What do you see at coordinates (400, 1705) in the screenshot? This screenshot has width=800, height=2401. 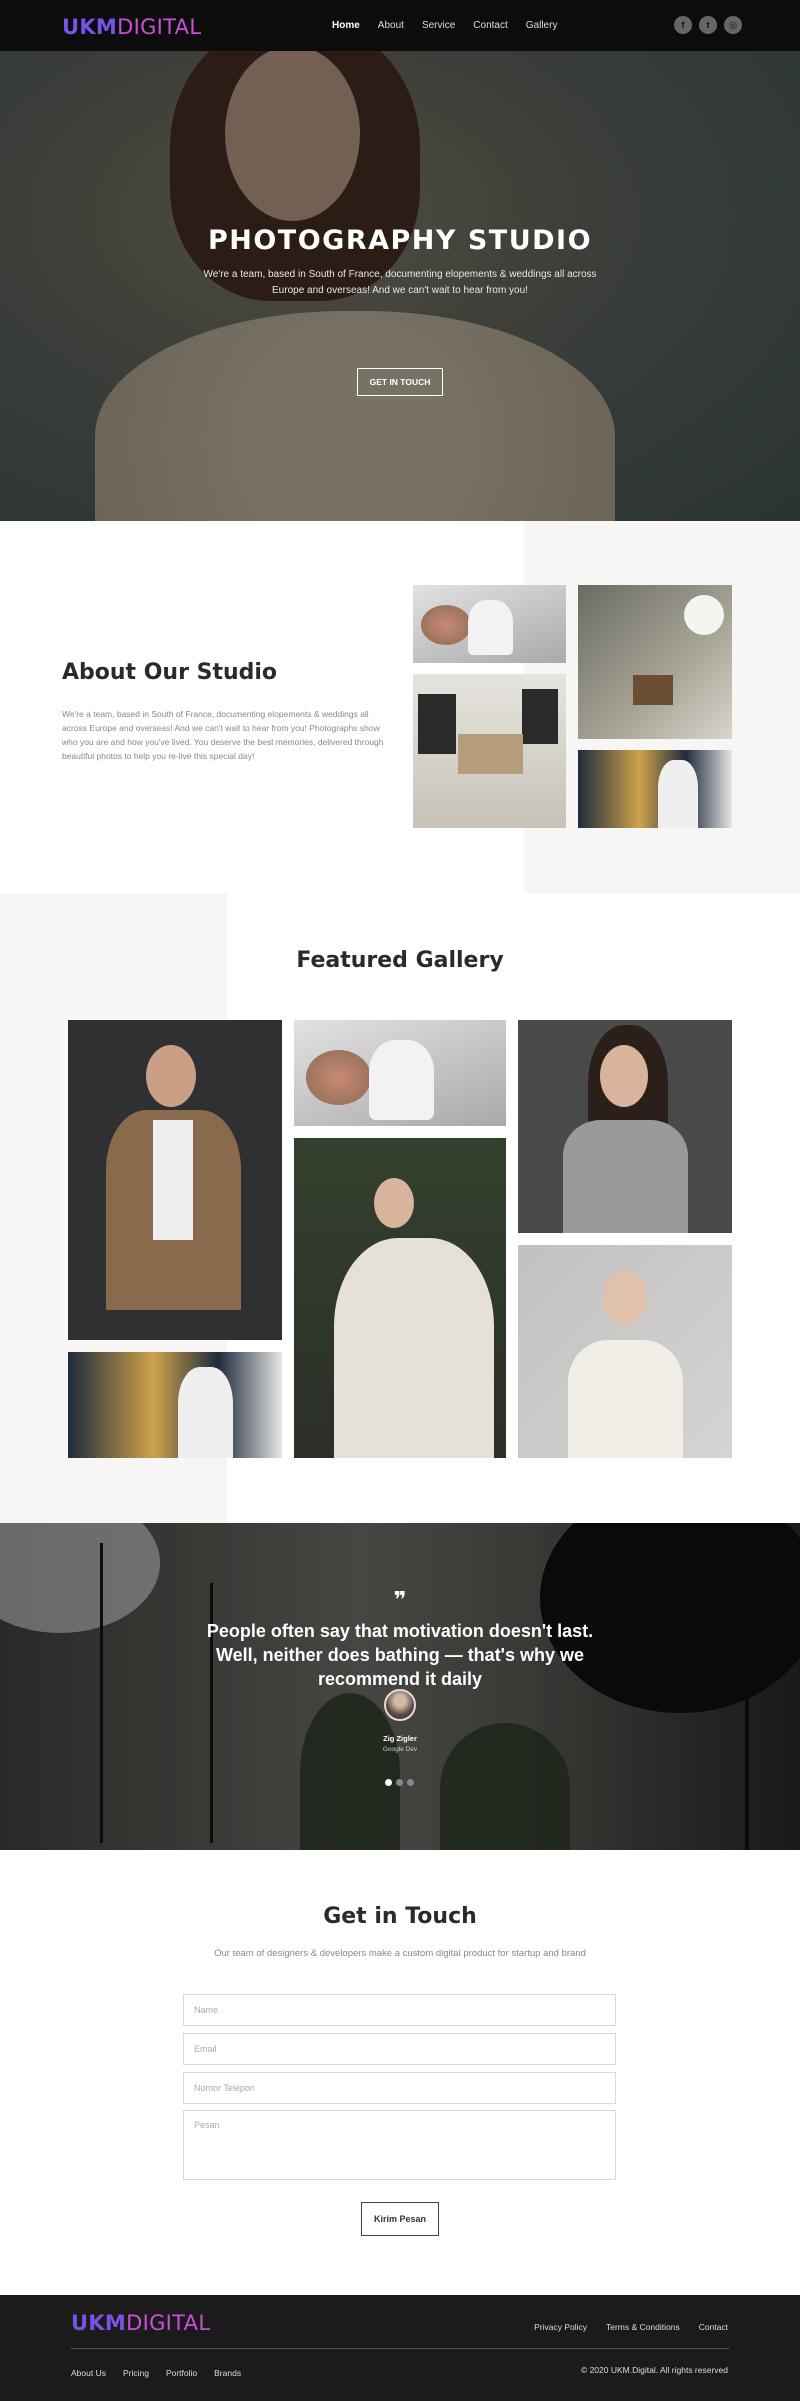 I see `avatar` at bounding box center [400, 1705].